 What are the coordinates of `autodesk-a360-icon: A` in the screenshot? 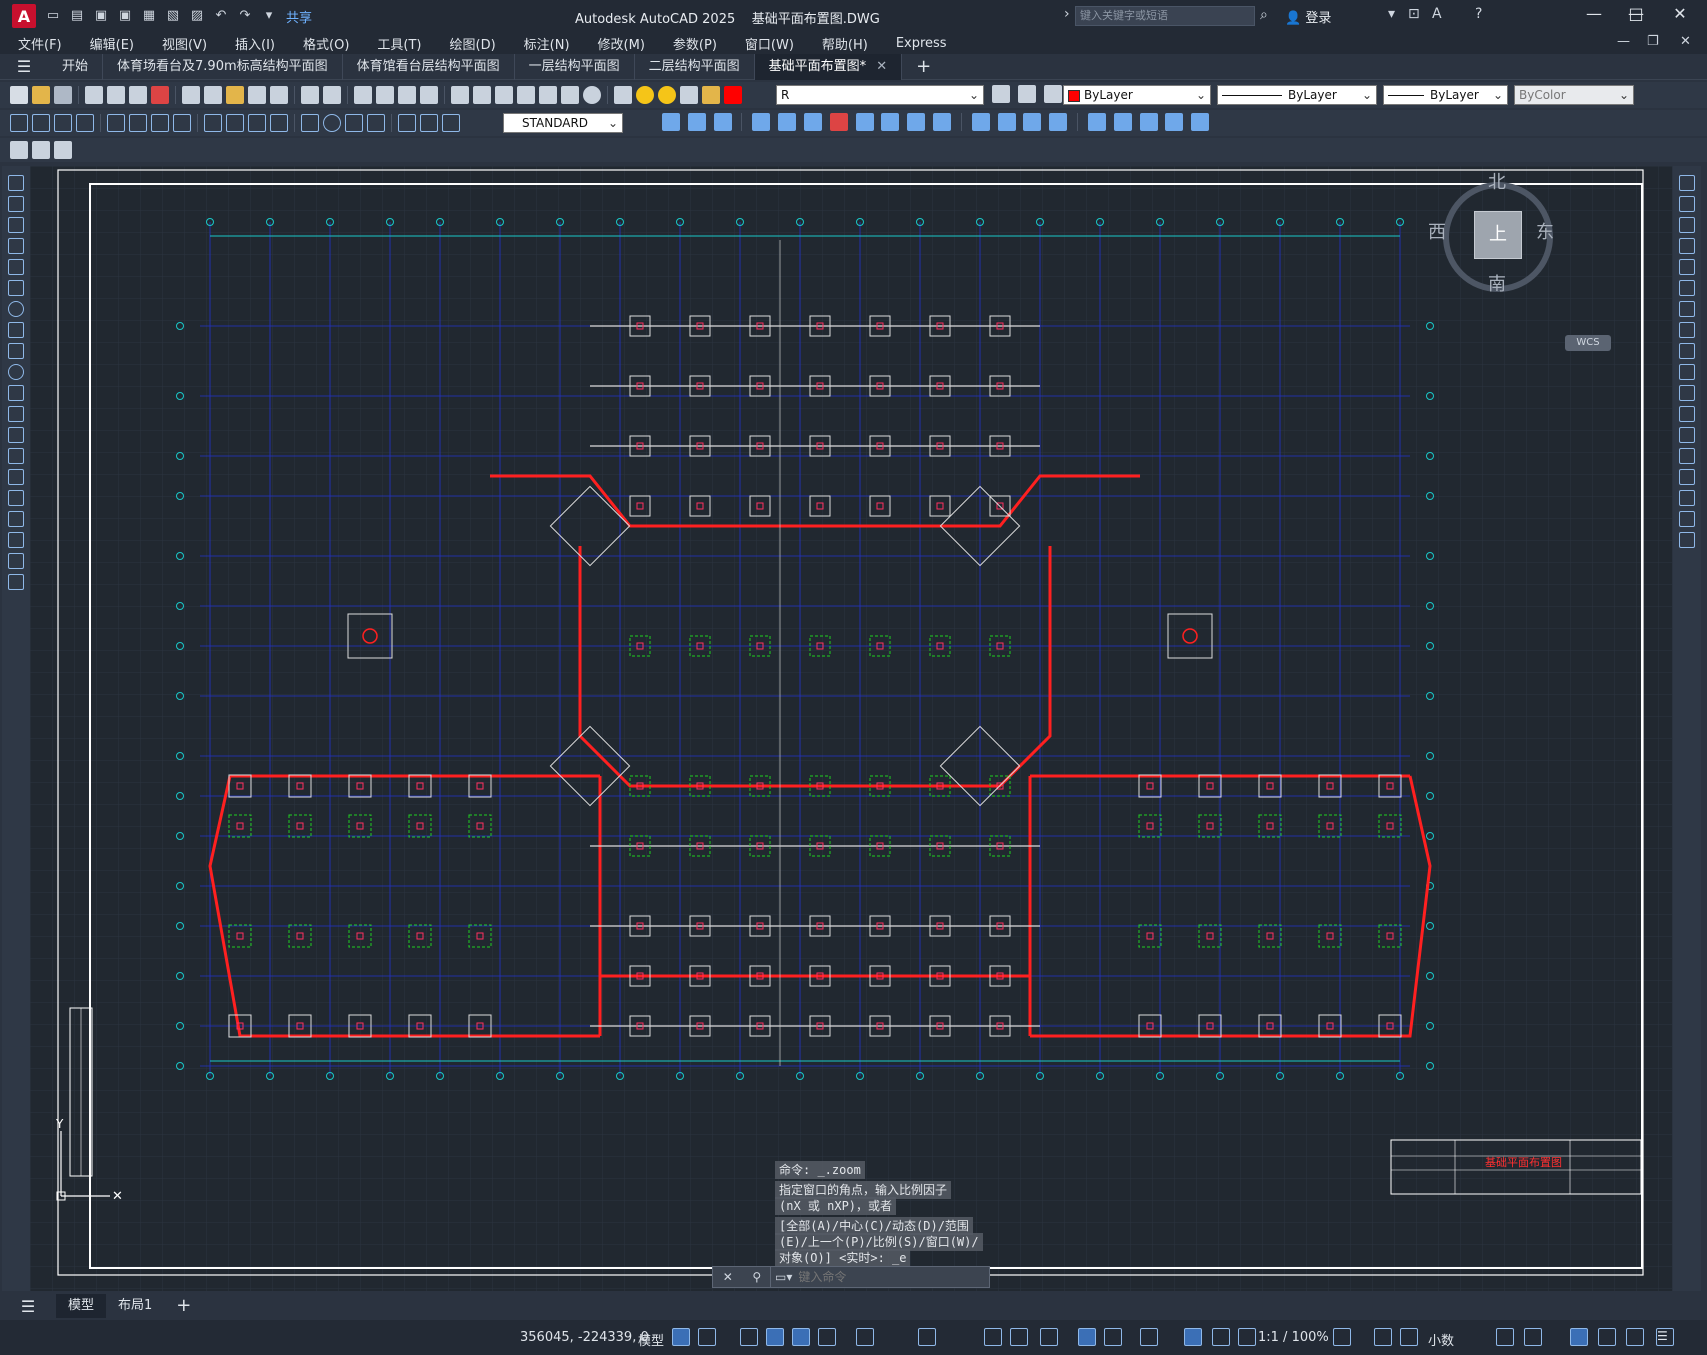 It's located at (1437, 14).